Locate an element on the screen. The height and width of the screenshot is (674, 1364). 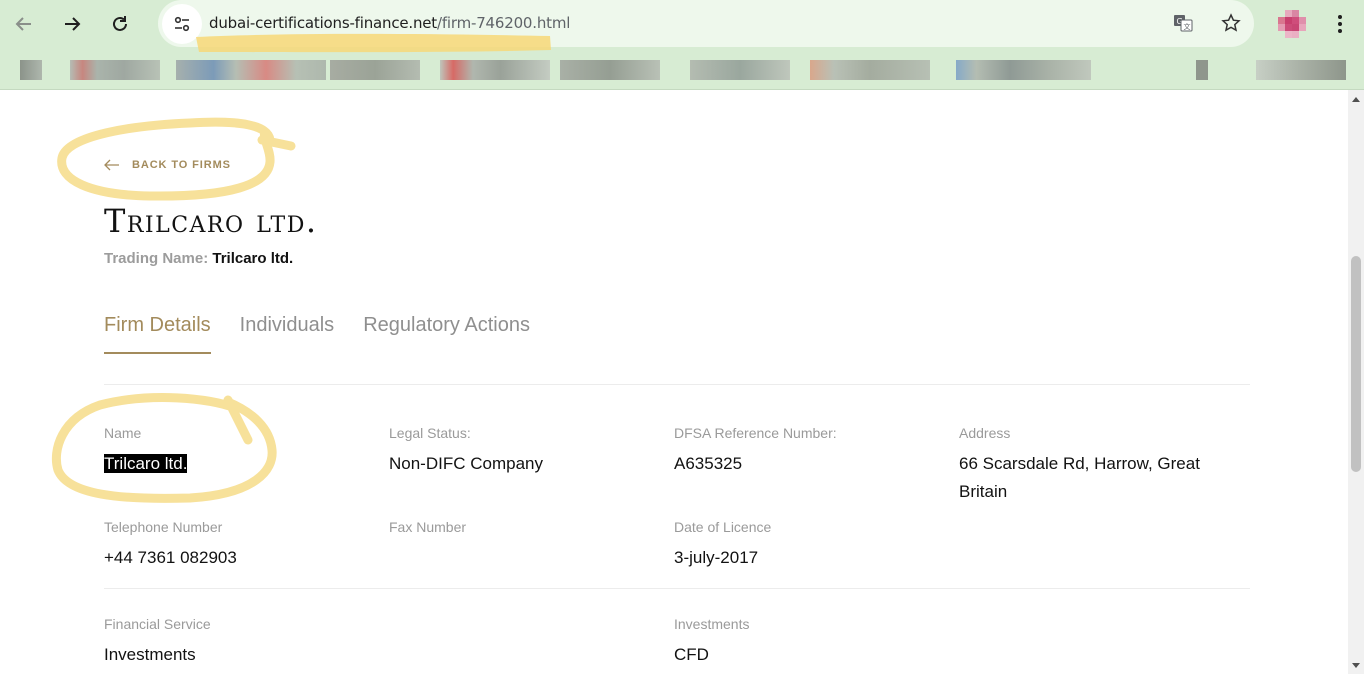
field-label: DFSA Reference Number: is located at coordinates (755, 433).